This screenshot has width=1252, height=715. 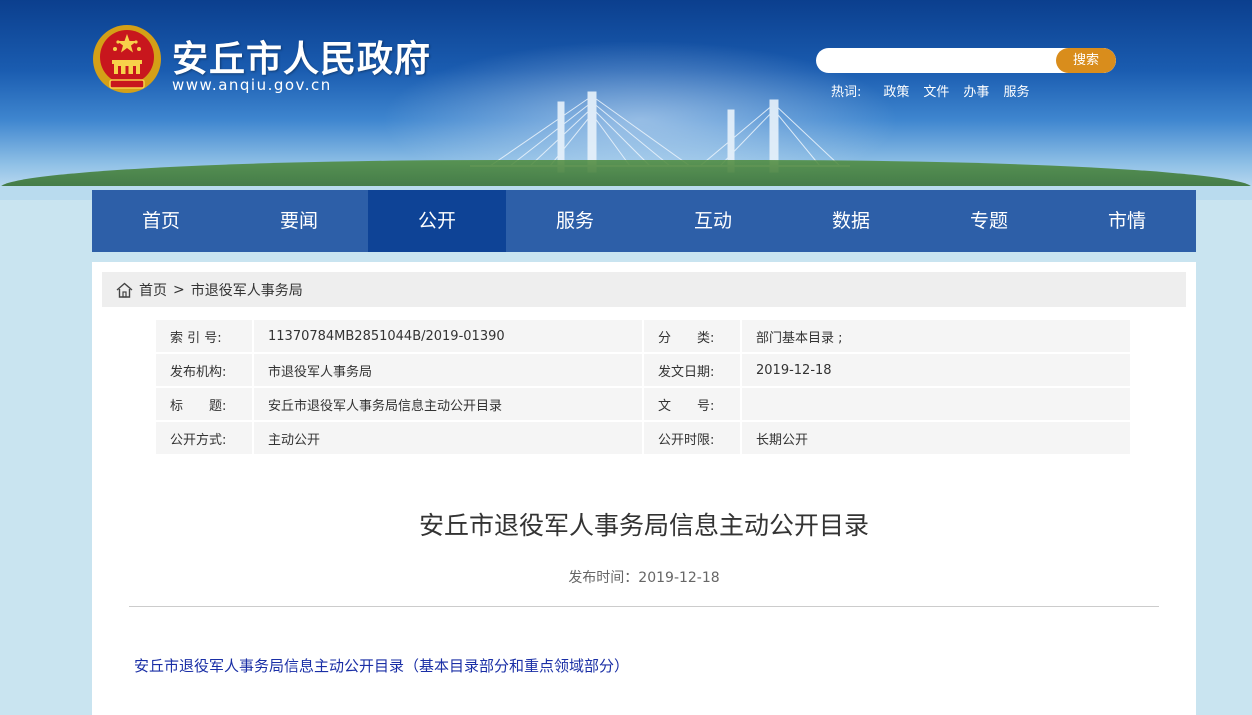 I want to click on table-row: 标 题: 安丘市退役军人事务局信息主动公开目录 文 号:, so click(x=643, y=404).